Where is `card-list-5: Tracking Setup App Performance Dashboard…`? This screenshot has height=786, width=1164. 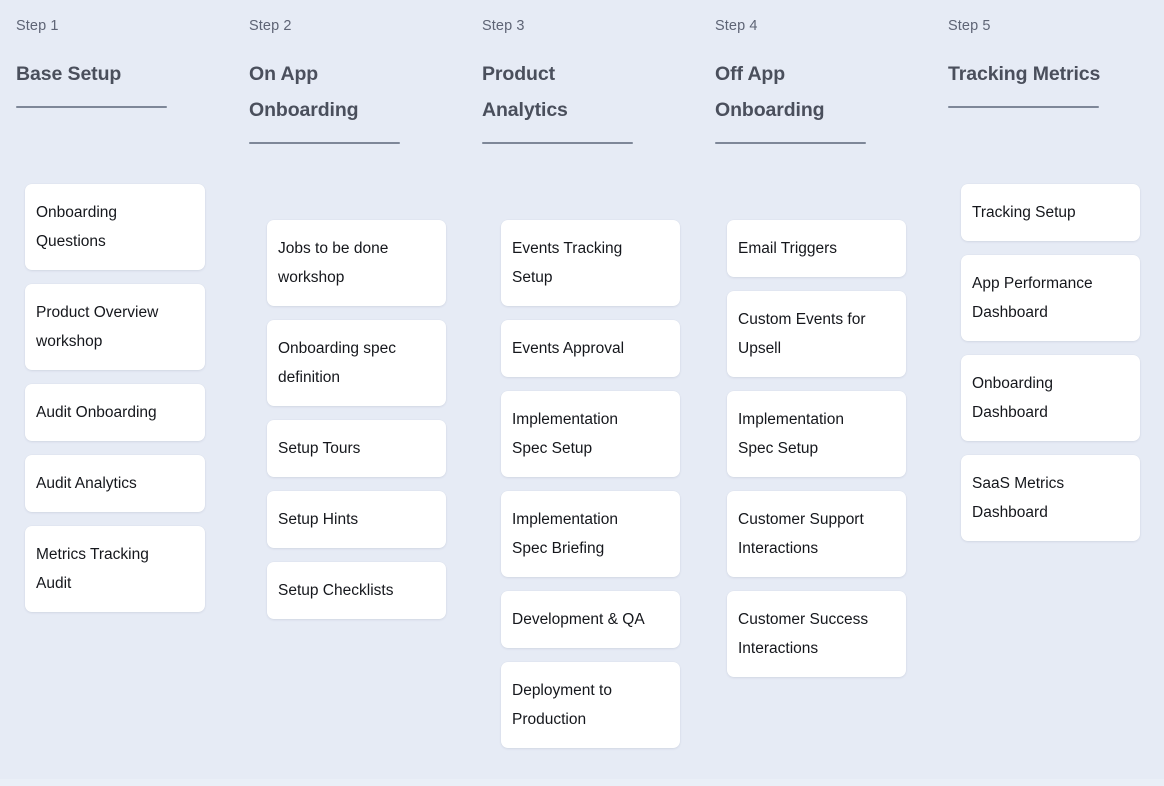
card-list-5: Tracking Setup App Performance Dashboard… is located at coordinates (1048, 362).